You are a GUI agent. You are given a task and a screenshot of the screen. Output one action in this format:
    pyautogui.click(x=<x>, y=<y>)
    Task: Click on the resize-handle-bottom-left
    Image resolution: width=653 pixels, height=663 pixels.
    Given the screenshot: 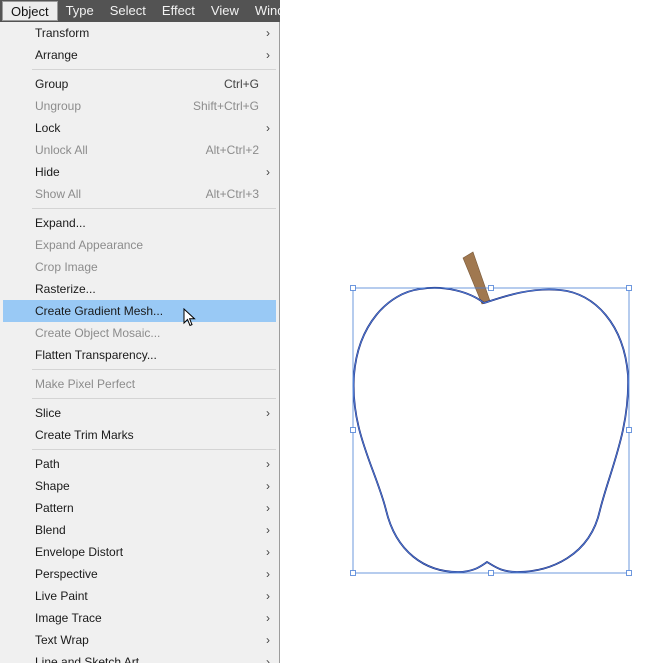 What is the action you would take?
    pyautogui.click(x=353, y=573)
    